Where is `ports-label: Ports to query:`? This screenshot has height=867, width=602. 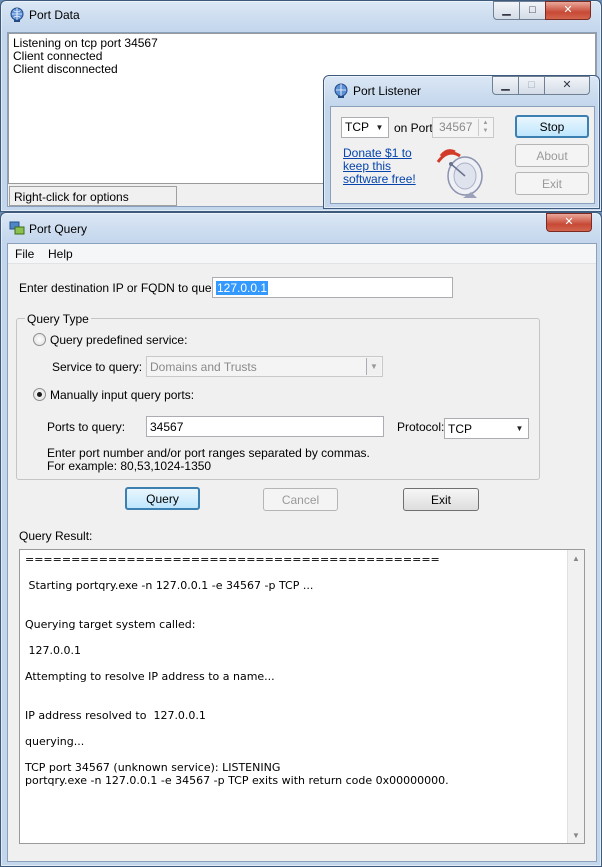
ports-label: Ports to query: is located at coordinates (86, 427).